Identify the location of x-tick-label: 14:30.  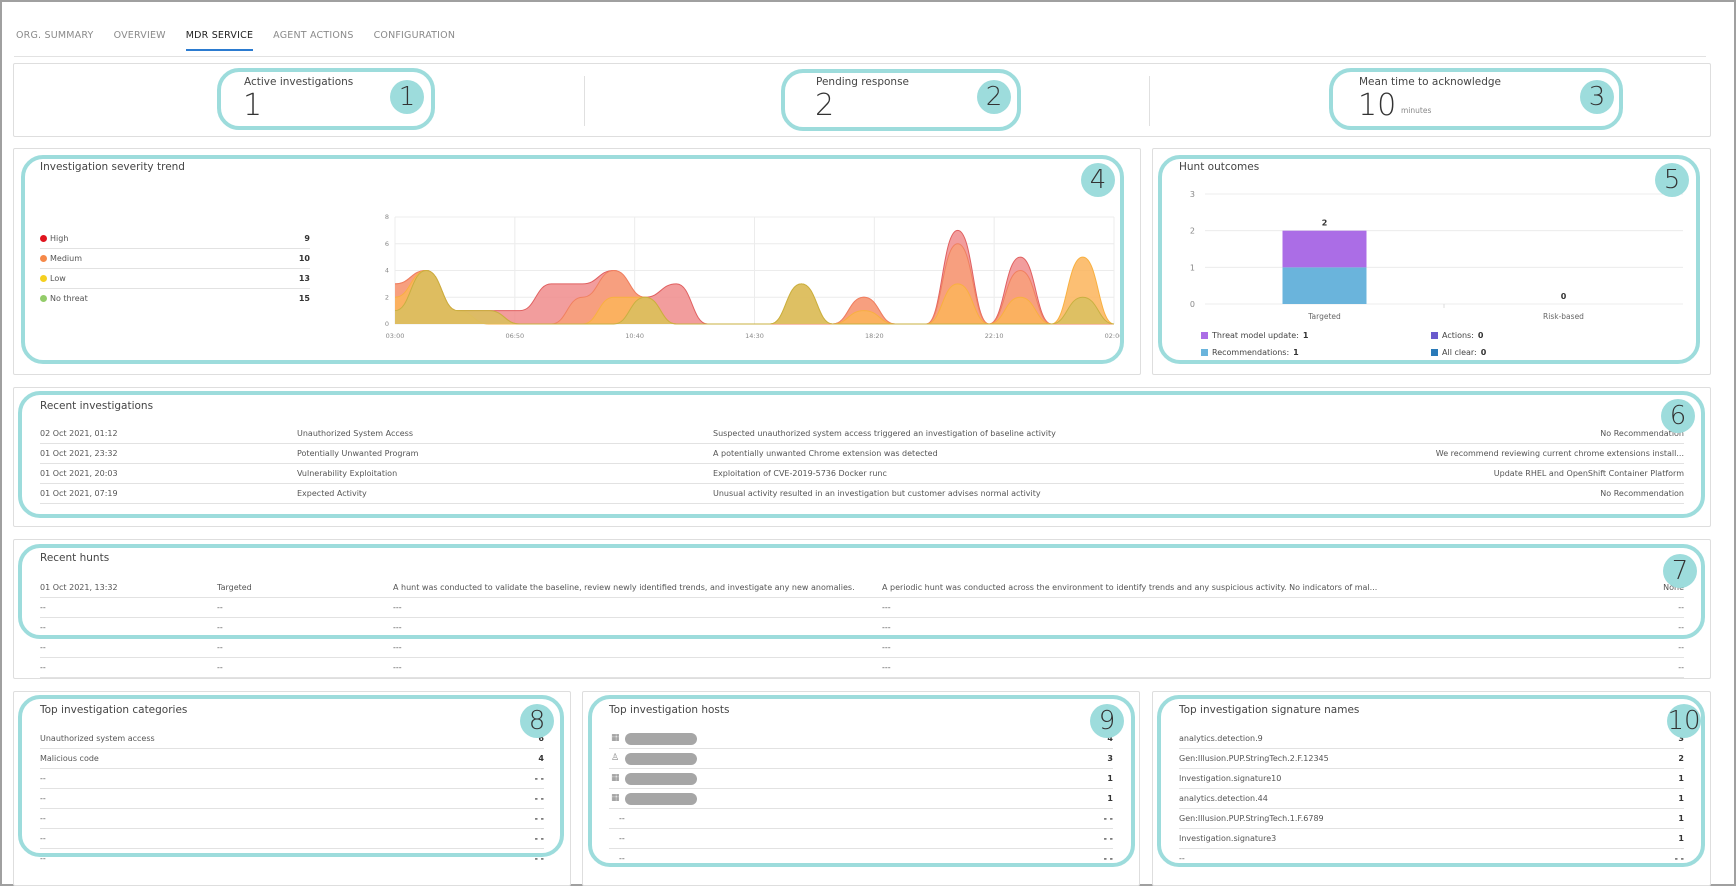
(754, 335).